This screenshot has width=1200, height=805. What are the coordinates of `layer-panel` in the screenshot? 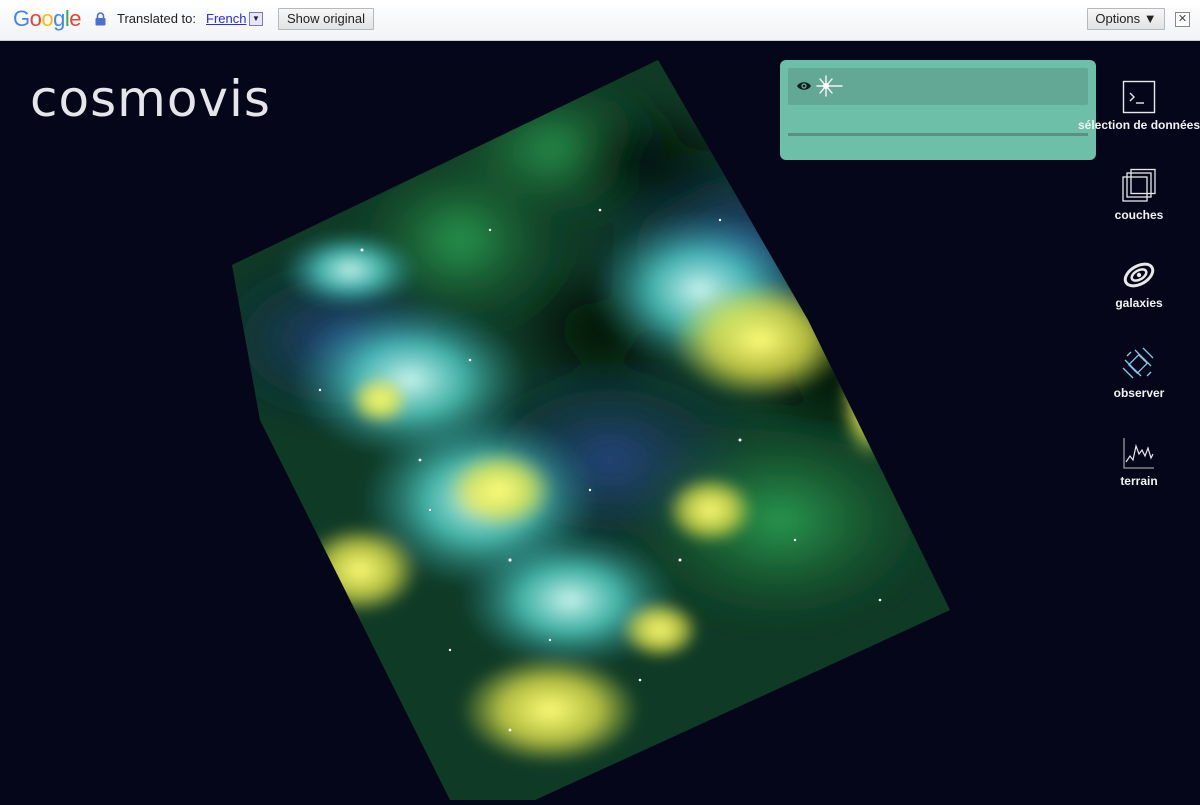 It's located at (938, 110).